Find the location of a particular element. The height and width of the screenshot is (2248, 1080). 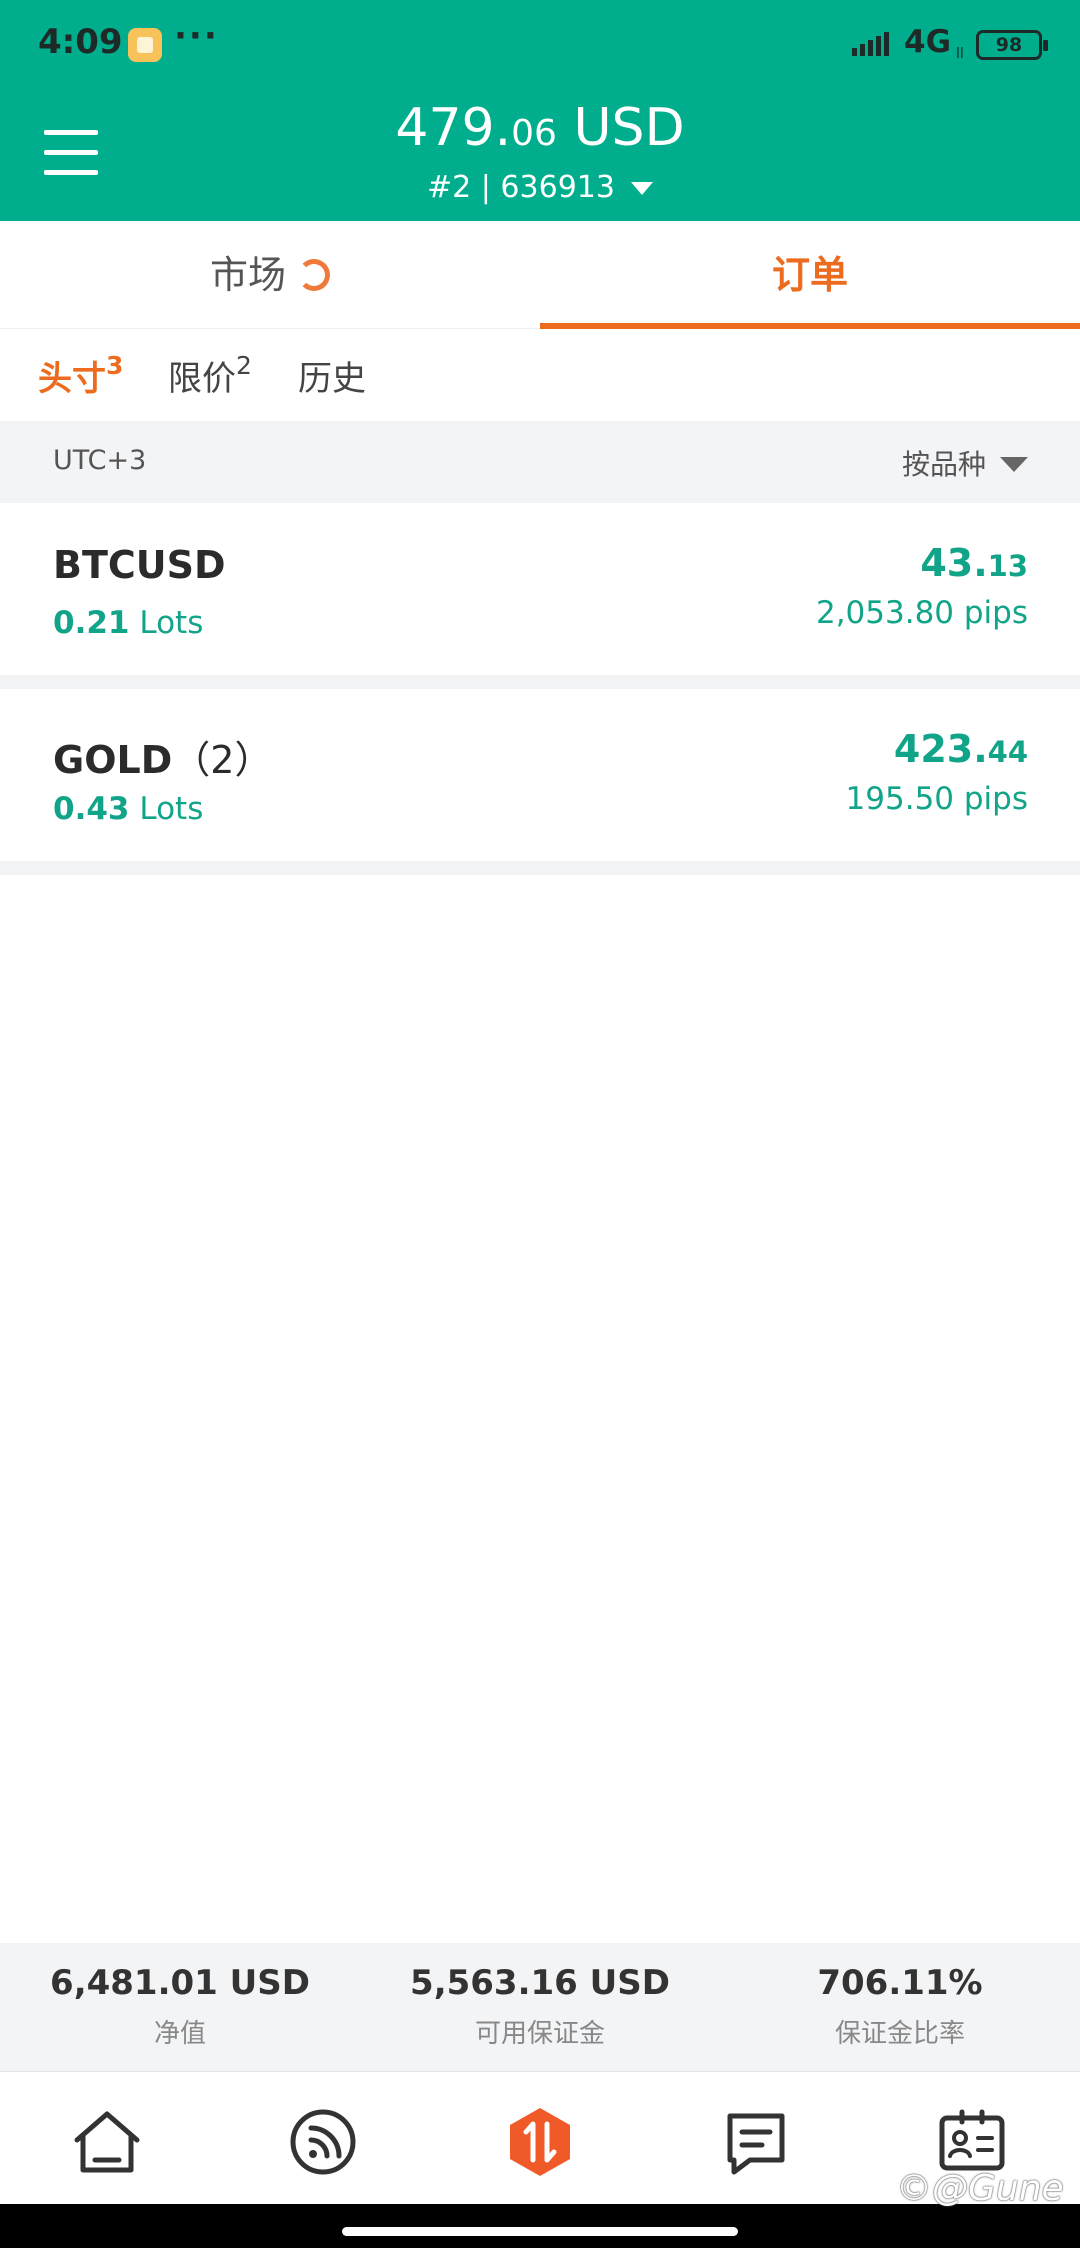

free-margin-value: 5,563.16 USD is located at coordinates (540, 1983).